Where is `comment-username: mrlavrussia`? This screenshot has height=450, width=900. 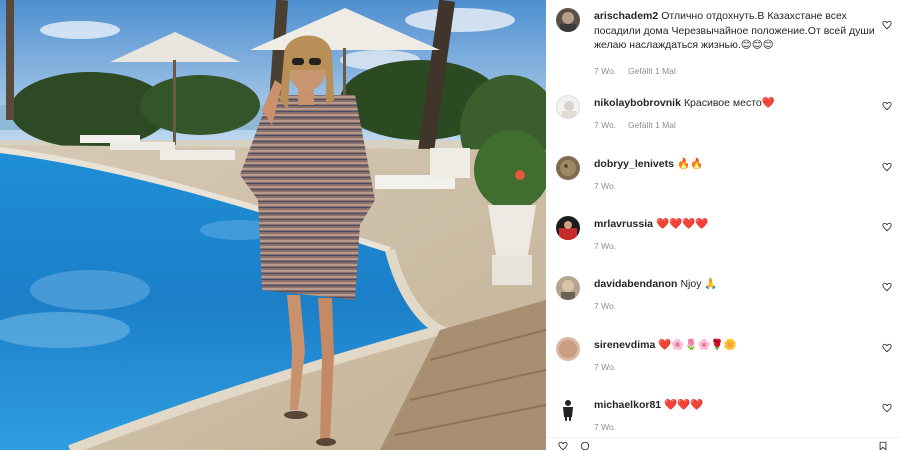 comment-username: mrlavrussia is located at coordinates (623, 224).